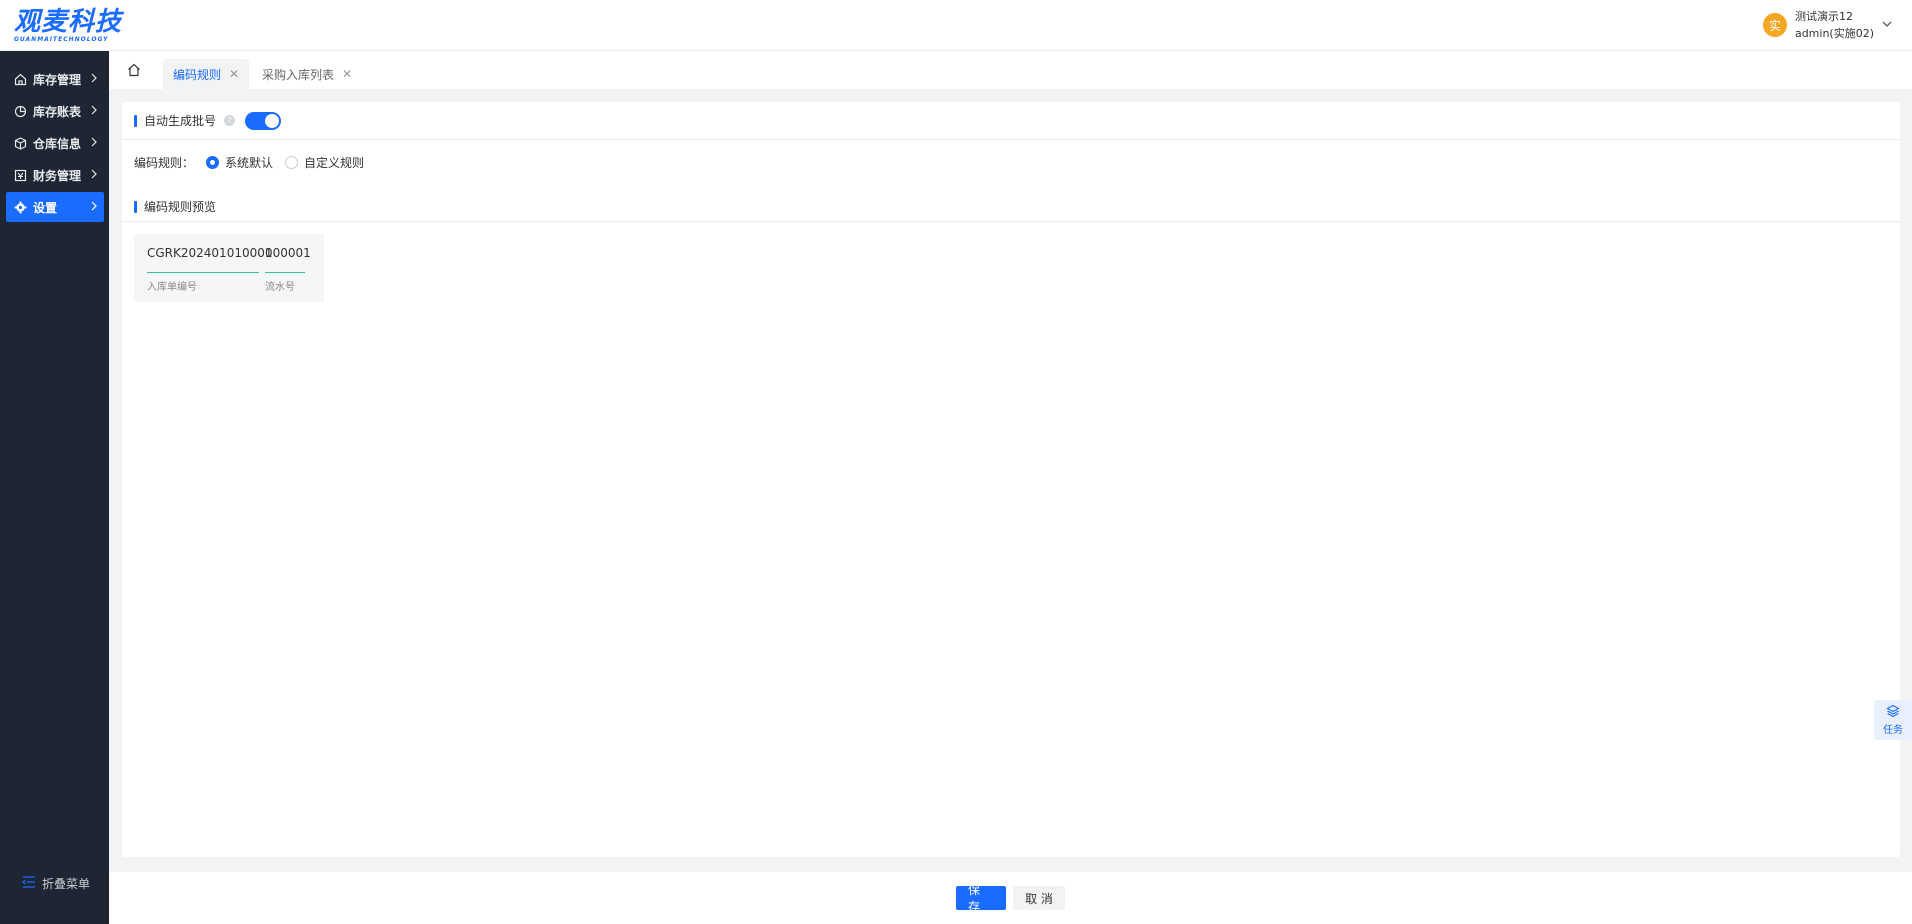 The height and width of the screenshot is (924, 1912). What do you see at coordinates (1774, 25) in the screenshot?
I see `avatar: 实` at bounding box center [1774, 25].